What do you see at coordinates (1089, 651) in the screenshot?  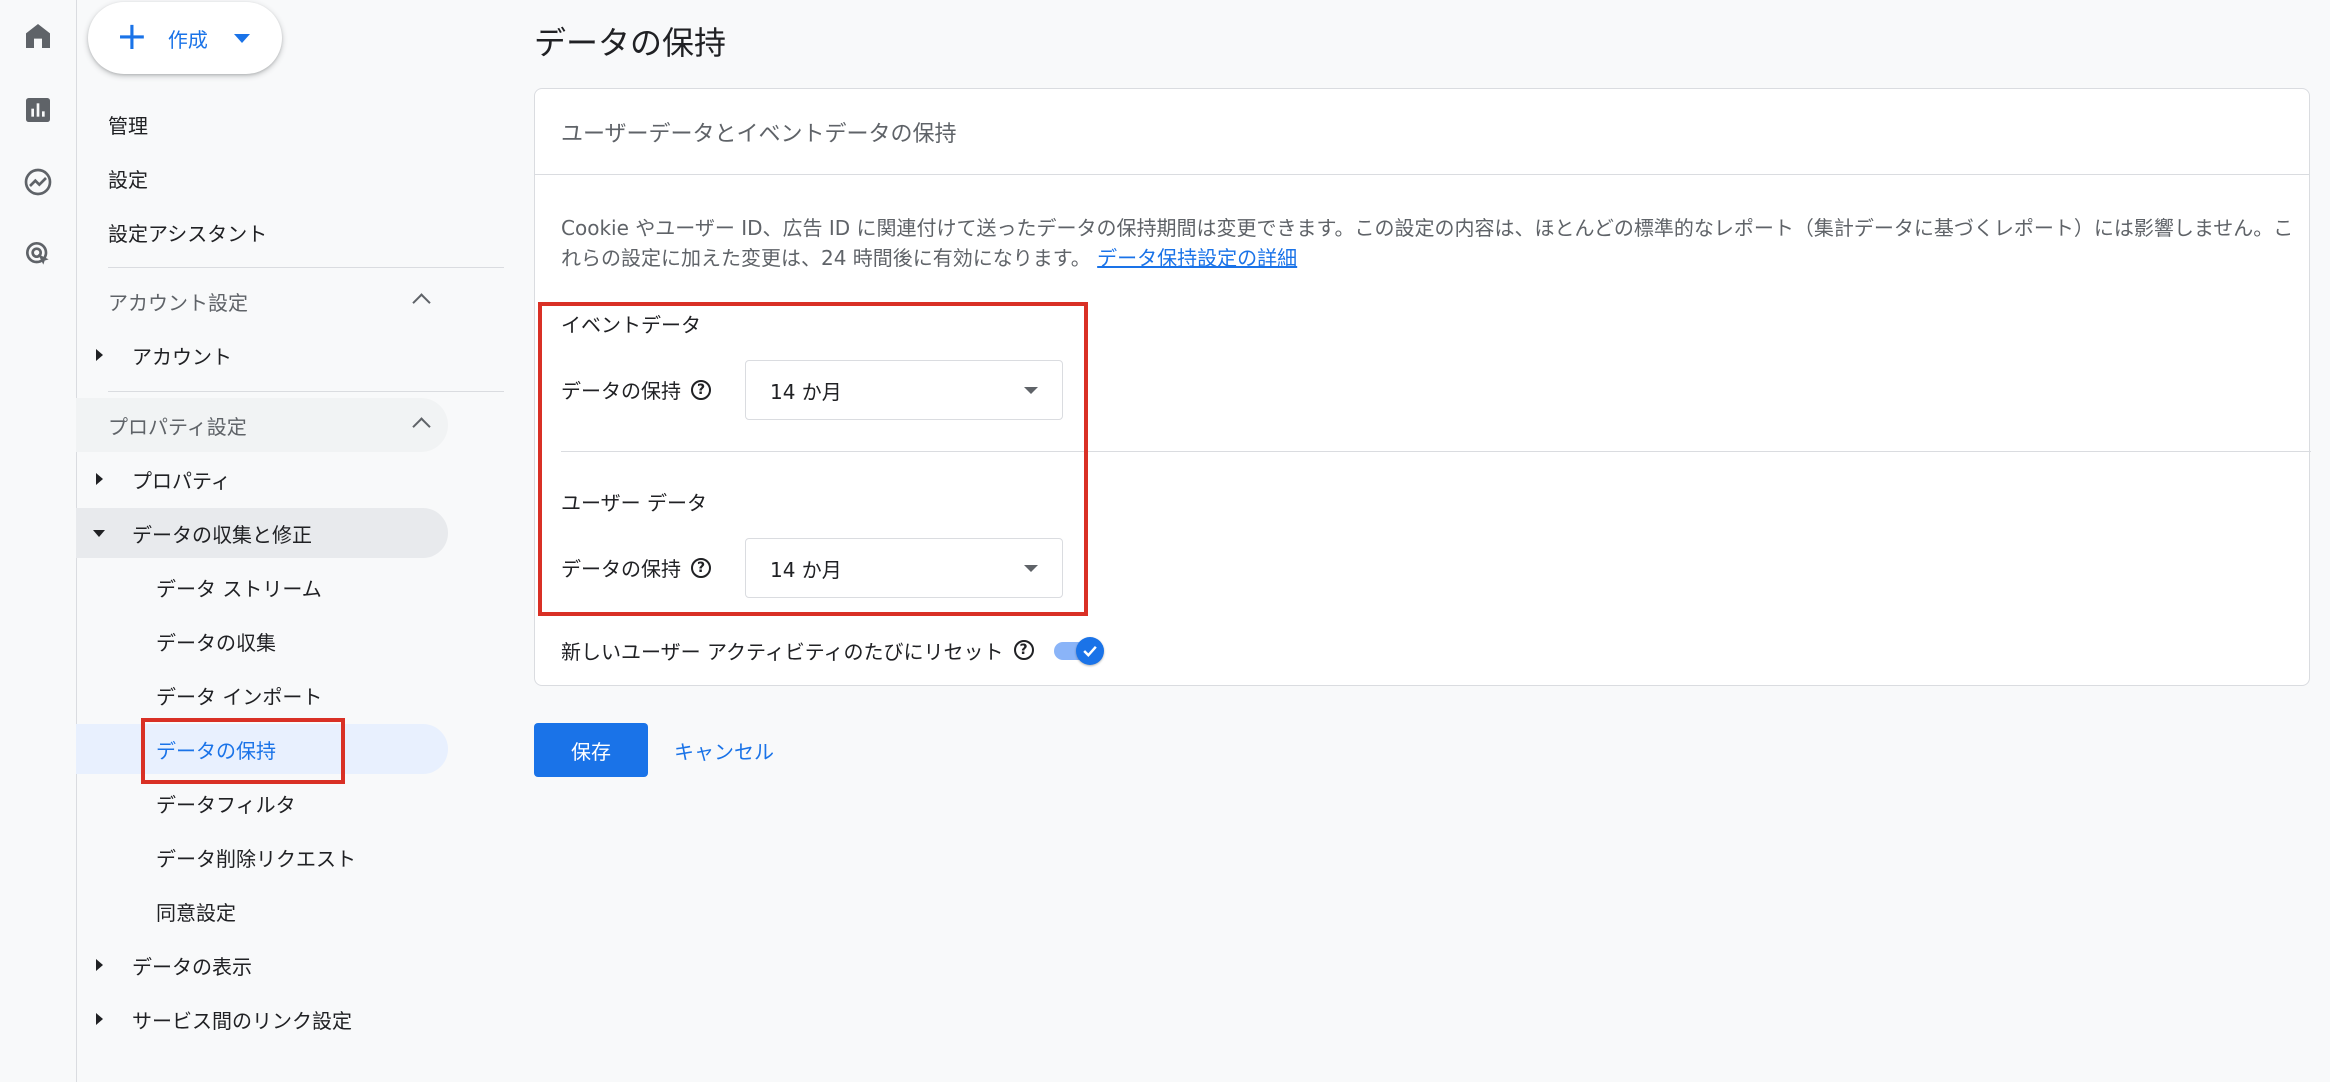 I see `check-icon` at bounding box center [1089, 651].